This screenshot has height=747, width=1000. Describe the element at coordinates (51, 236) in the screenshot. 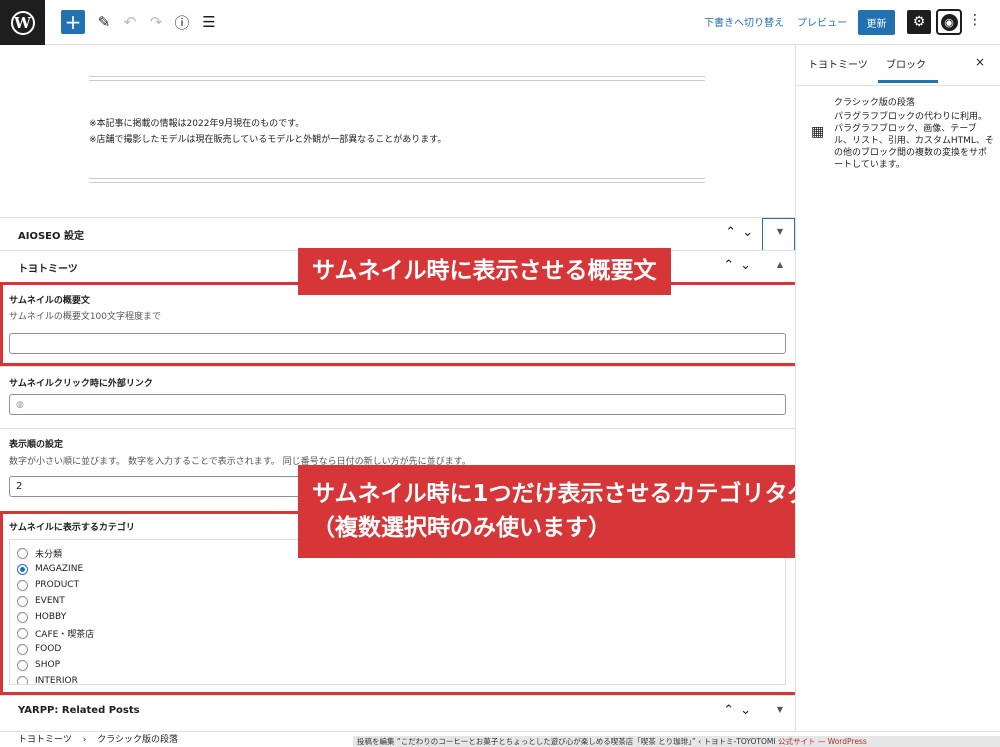

I see `panel-title: AIOSEO 設定` at that location.